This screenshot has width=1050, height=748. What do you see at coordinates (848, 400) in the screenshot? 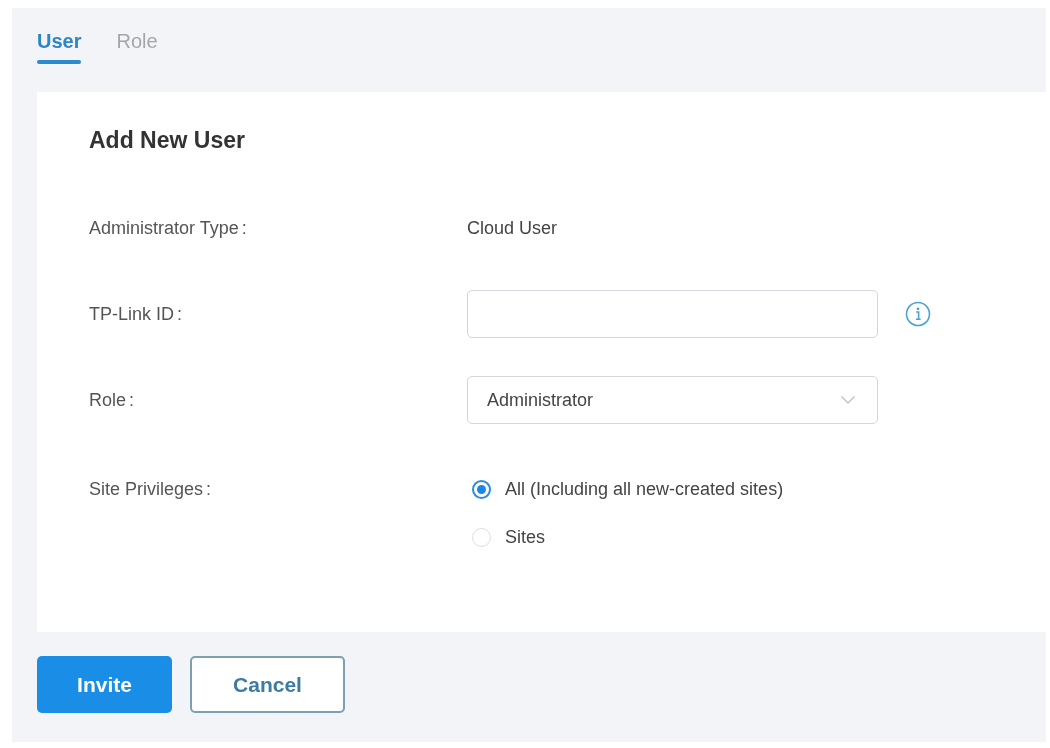
I see `caret-icon` at bounding box center [848, 400].